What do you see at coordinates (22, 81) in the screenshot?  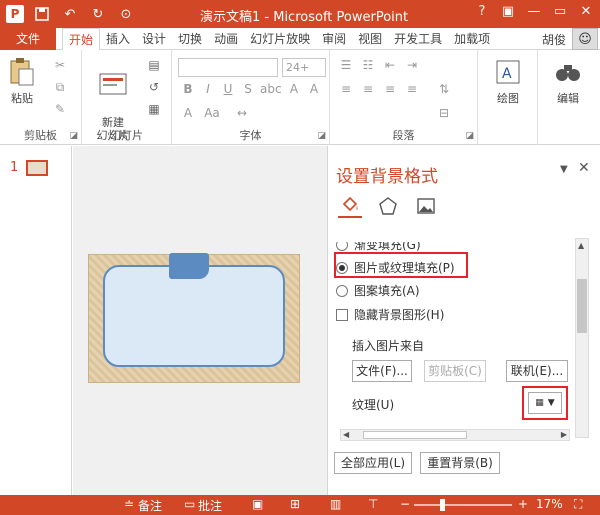 I see `paste-button: 粘贴` at bounding box center [22, 81].